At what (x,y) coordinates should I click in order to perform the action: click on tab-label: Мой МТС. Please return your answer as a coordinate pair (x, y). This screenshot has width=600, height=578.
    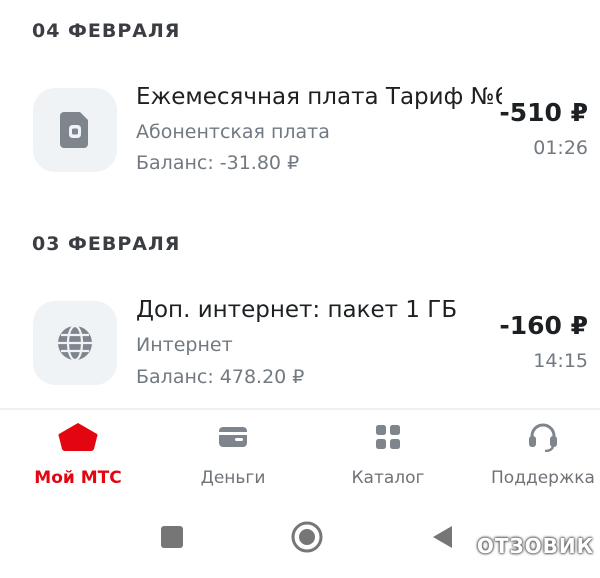
    Looking at the image, I should click on (78, 478).